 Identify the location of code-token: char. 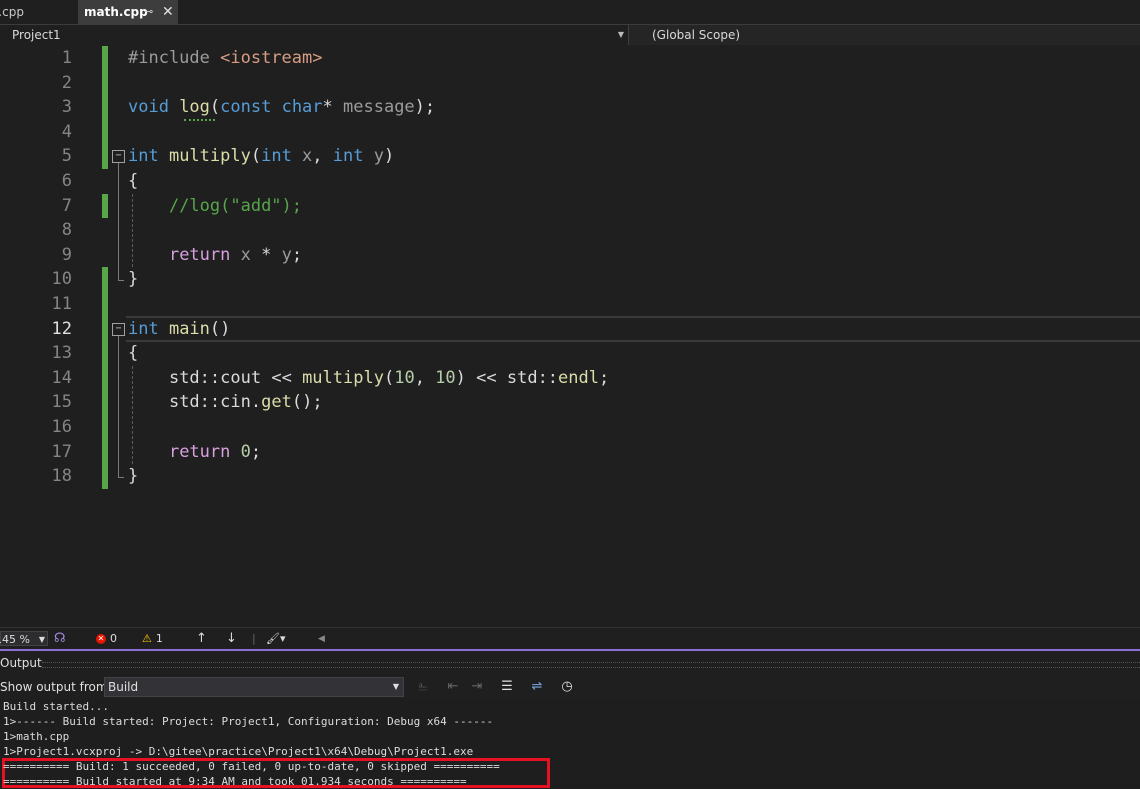
(302, 107).